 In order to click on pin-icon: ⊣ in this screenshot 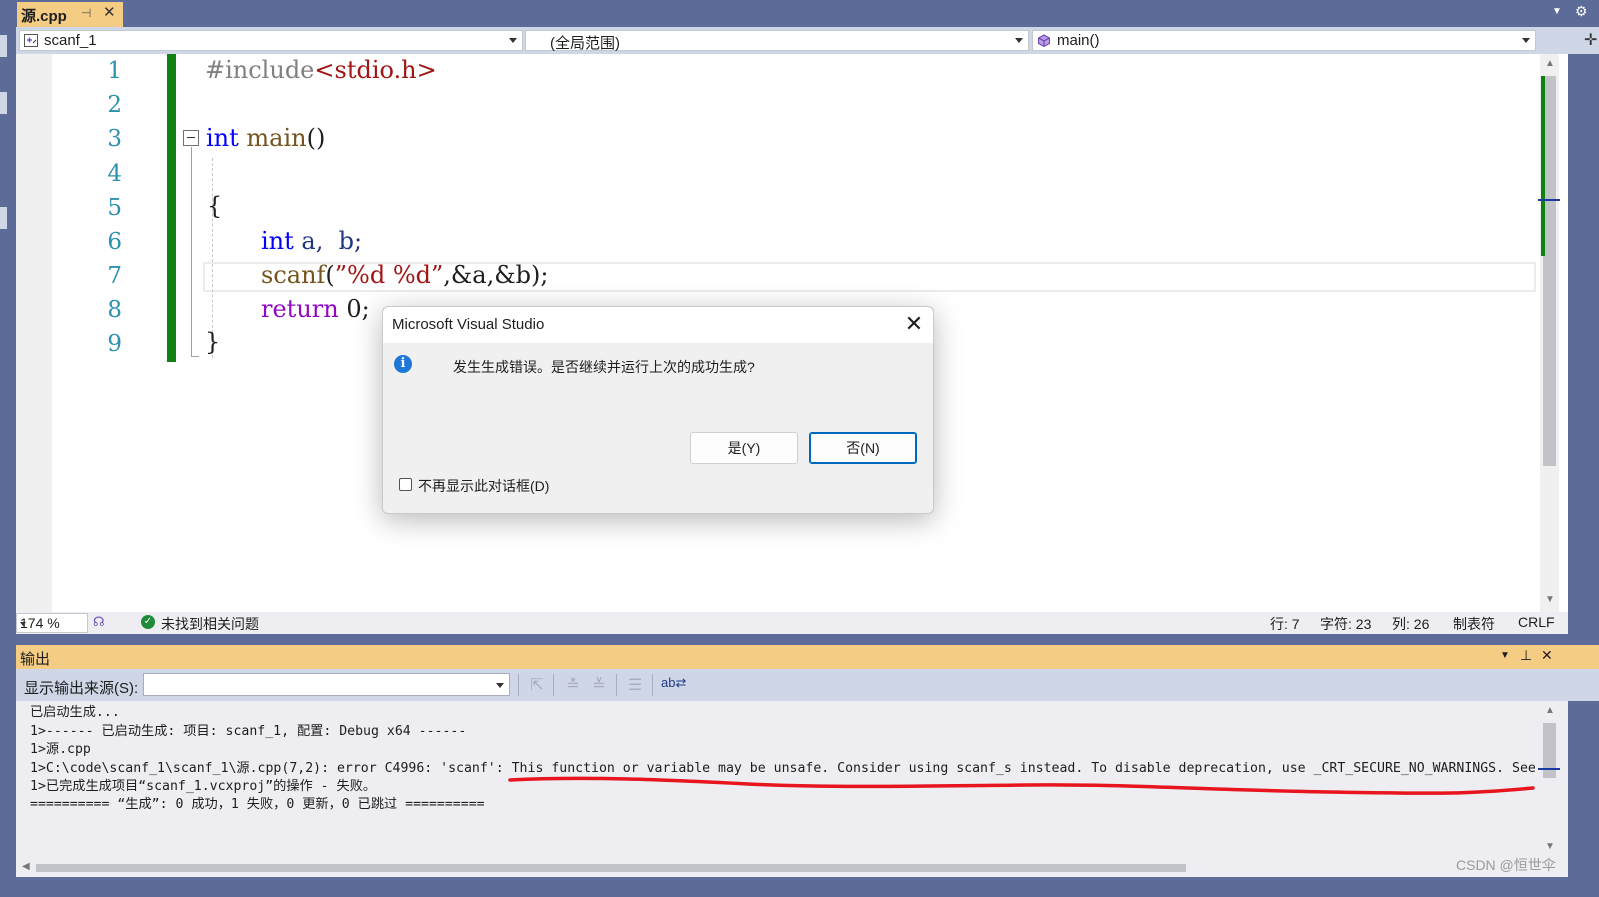, I will do `click(86, 13)`.